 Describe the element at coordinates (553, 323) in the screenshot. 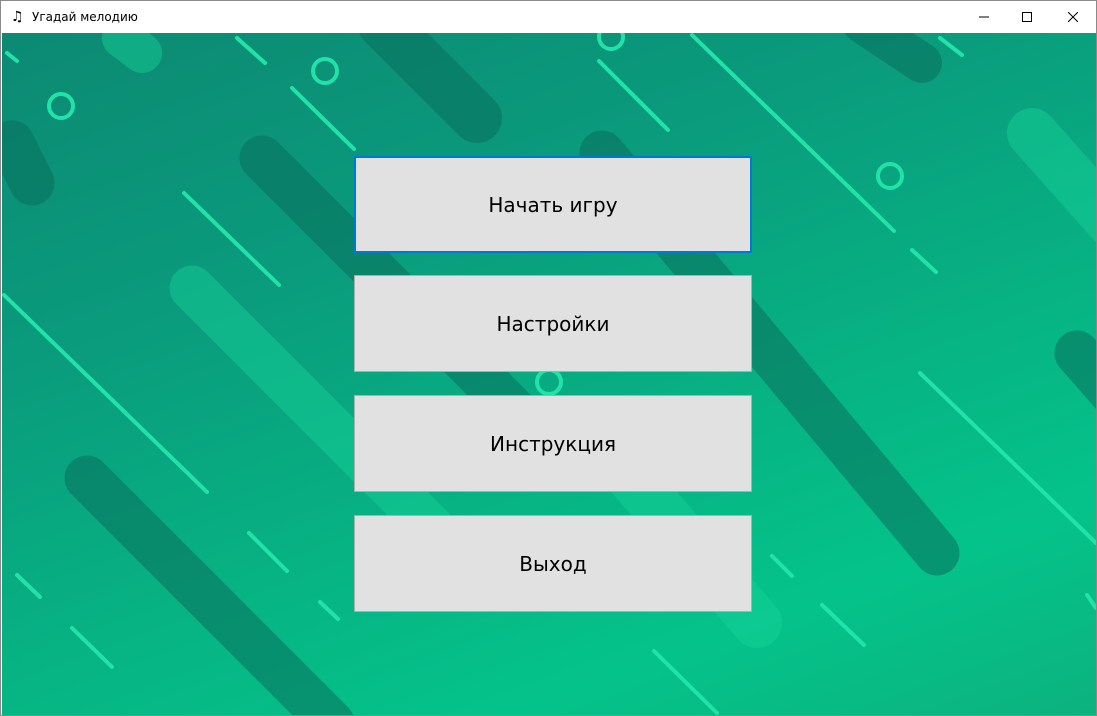

I see `settings-button: Настройки` at that location.